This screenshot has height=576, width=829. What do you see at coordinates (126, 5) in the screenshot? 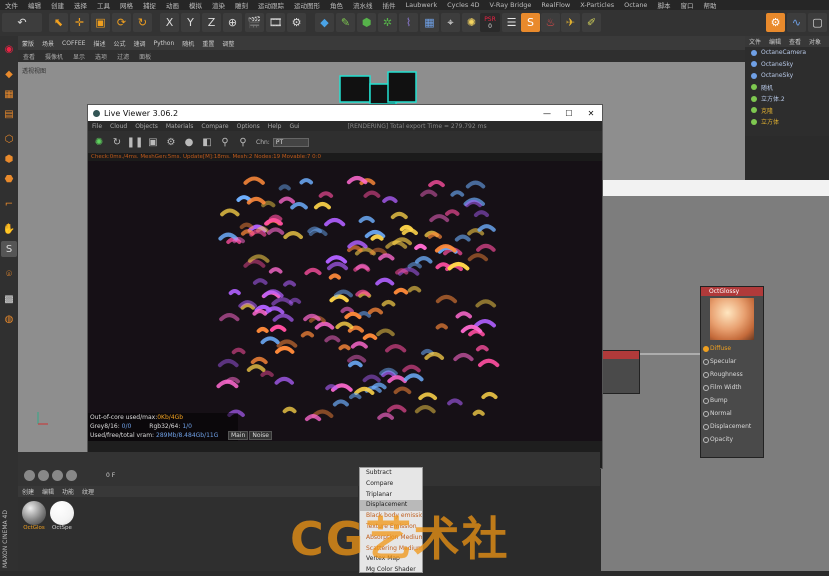
I see `menu-item: 网格` at bounding box center [126, 5].